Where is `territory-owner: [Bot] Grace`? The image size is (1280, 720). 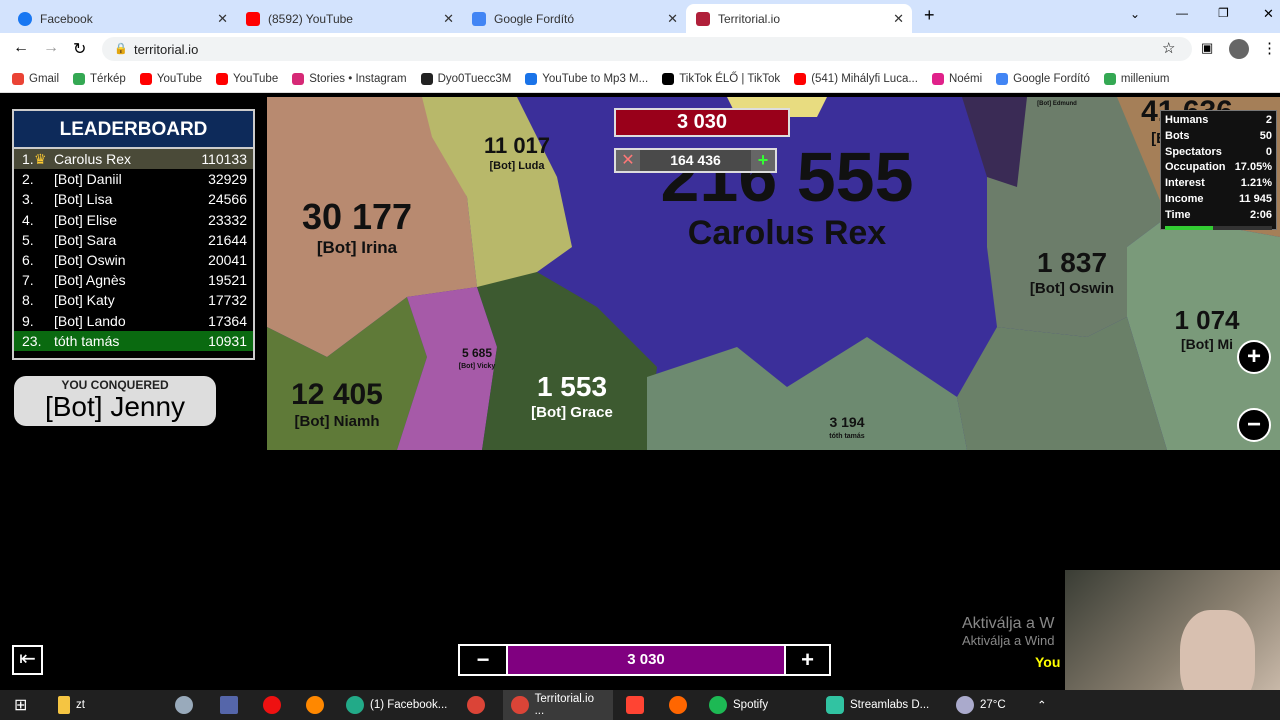
territory-owner: [Bot] Grace is located at coordinates (572, 412).